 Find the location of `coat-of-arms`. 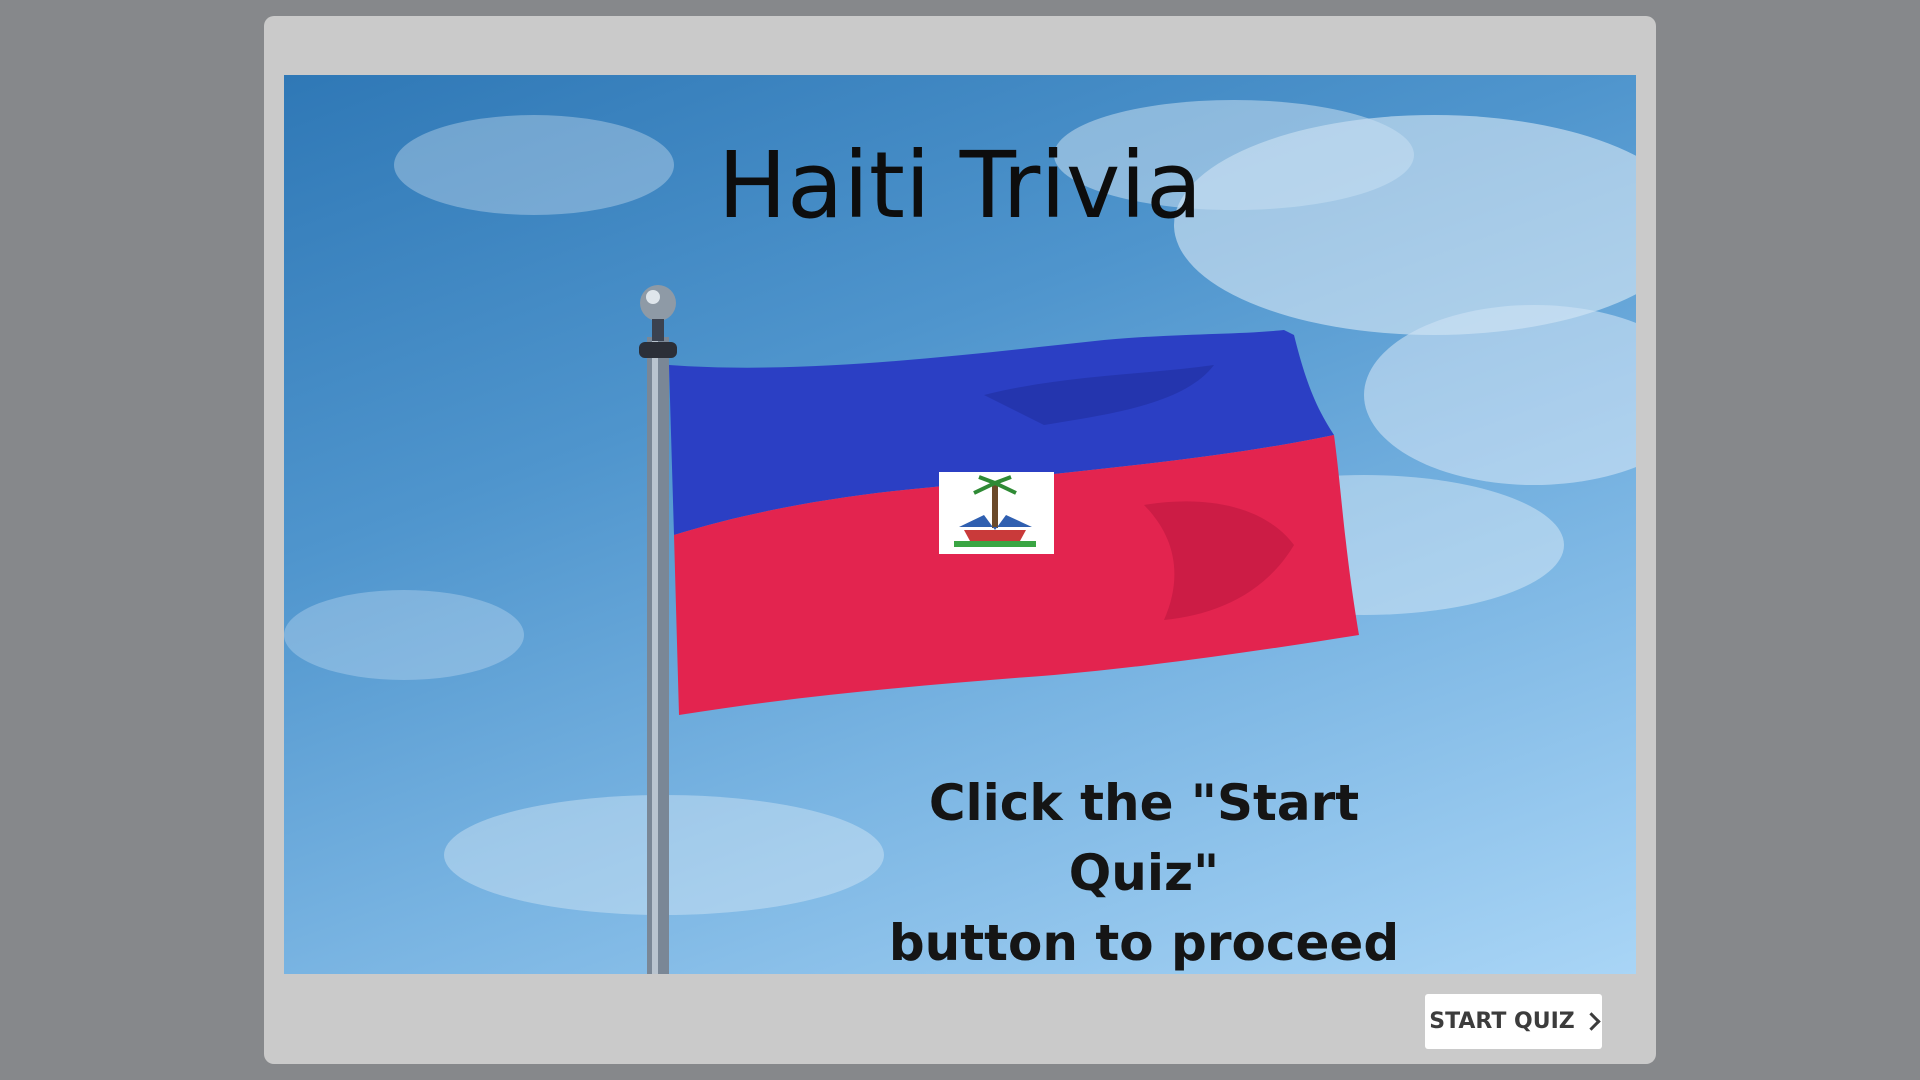

coat-of-arms is located at coordinates (996, 513).